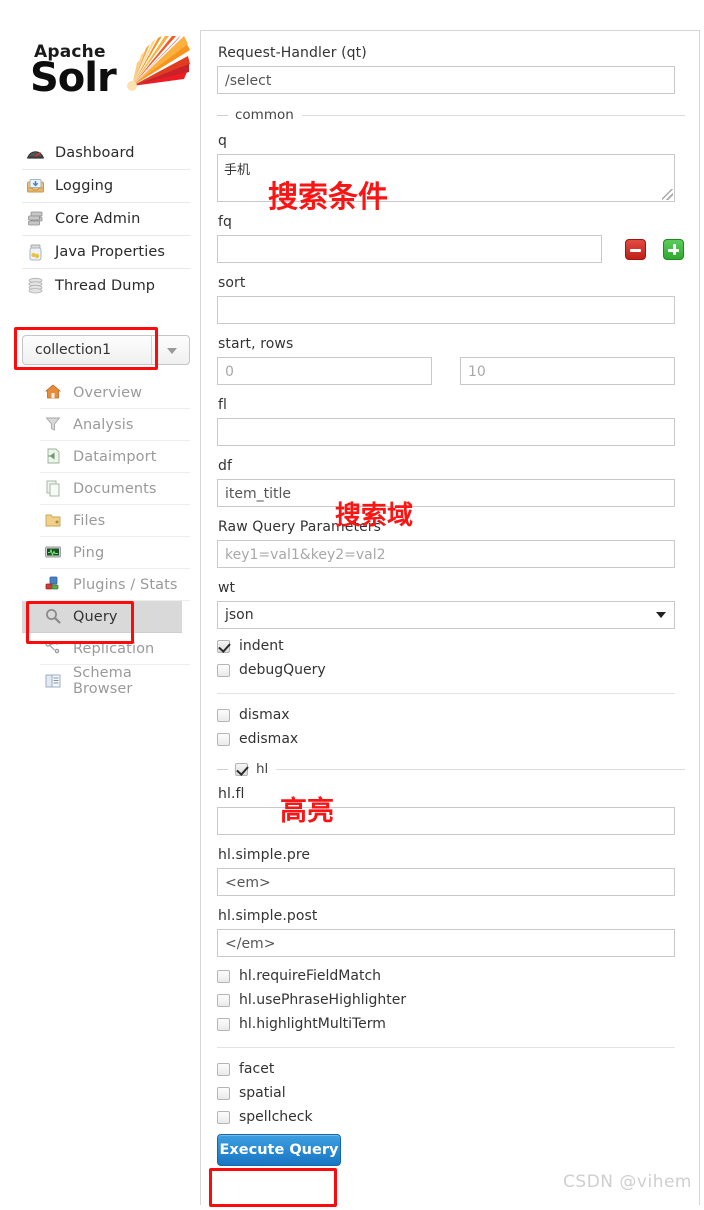  I want to click on core-admin-database-icon, so click(35, 219).